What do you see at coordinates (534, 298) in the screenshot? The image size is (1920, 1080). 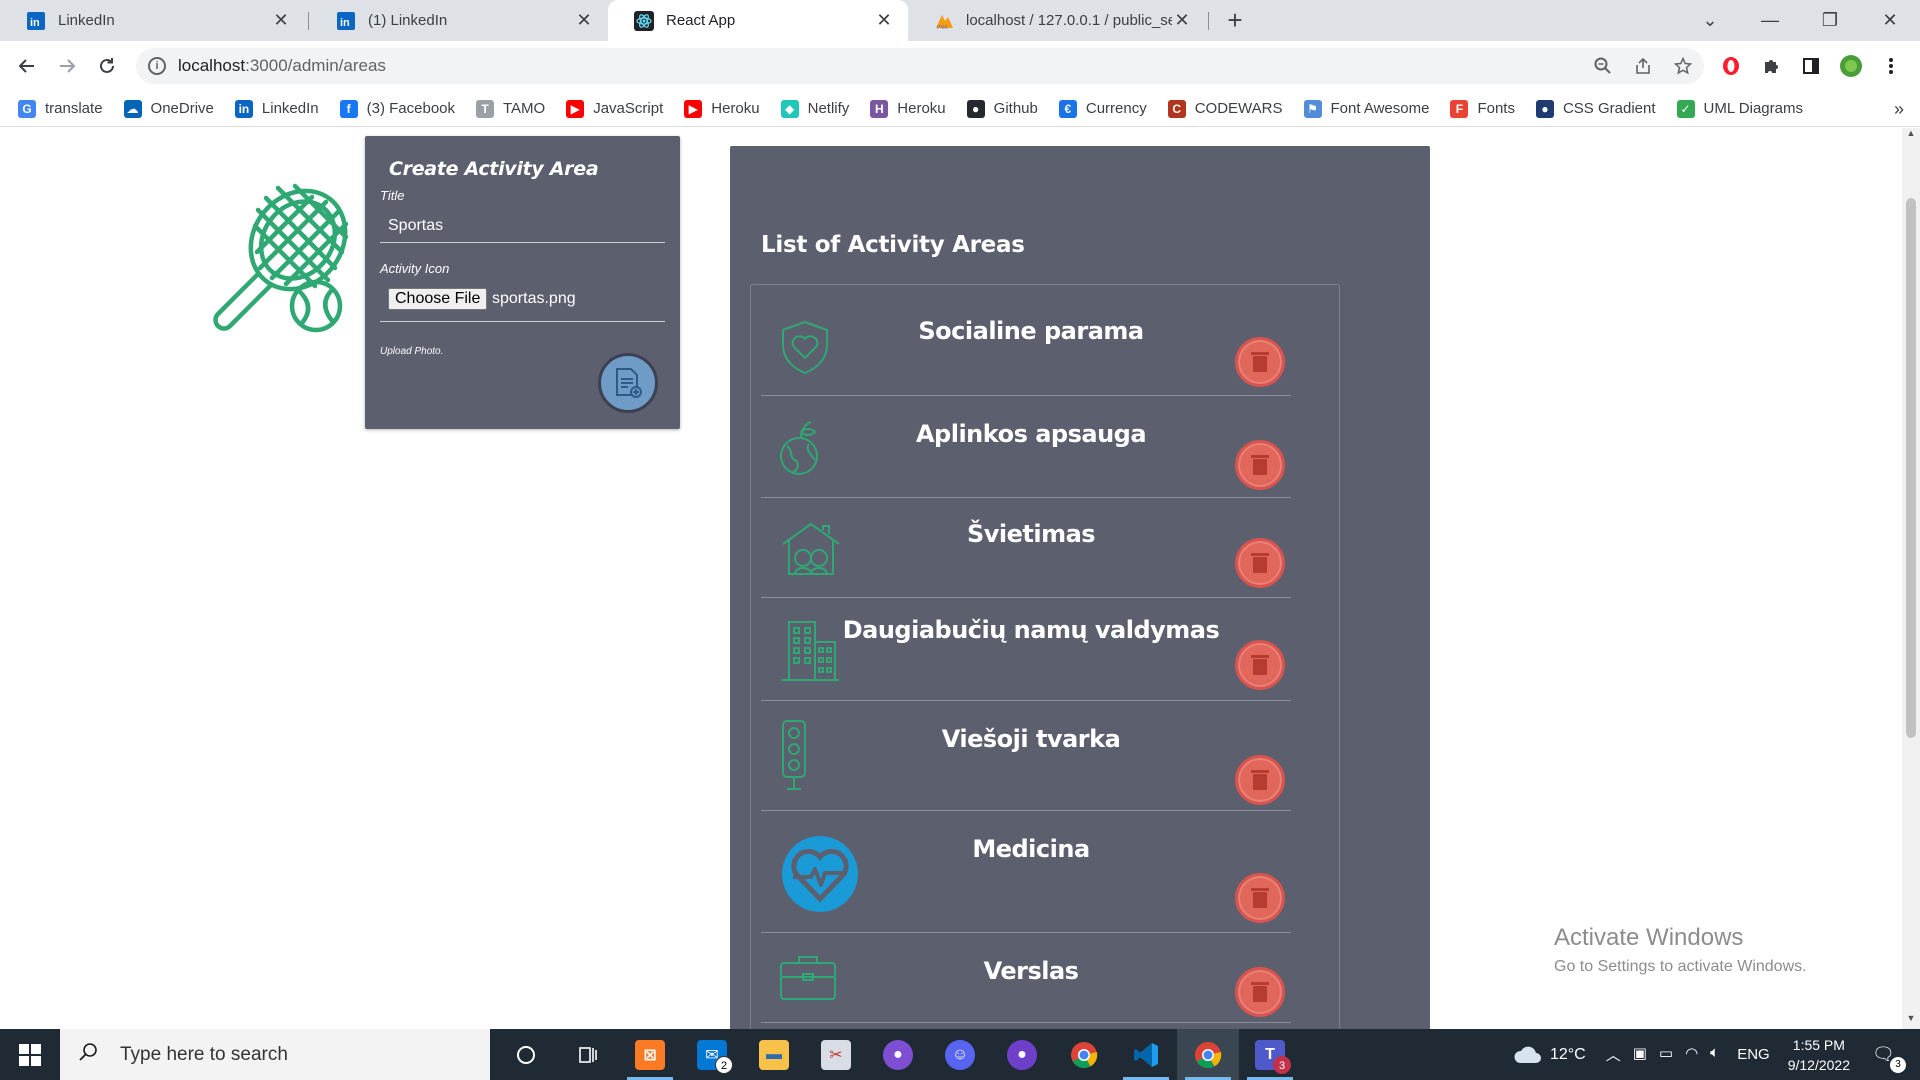 I see `selected-file-name: sportas.png` at bounding box center [534, 298].